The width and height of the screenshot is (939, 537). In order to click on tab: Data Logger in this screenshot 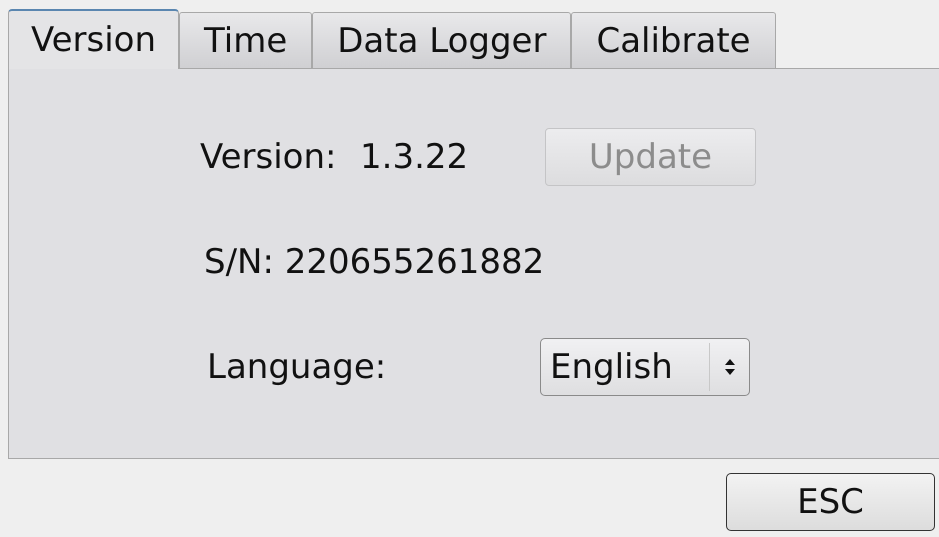, I will do `click(442, 40)`.